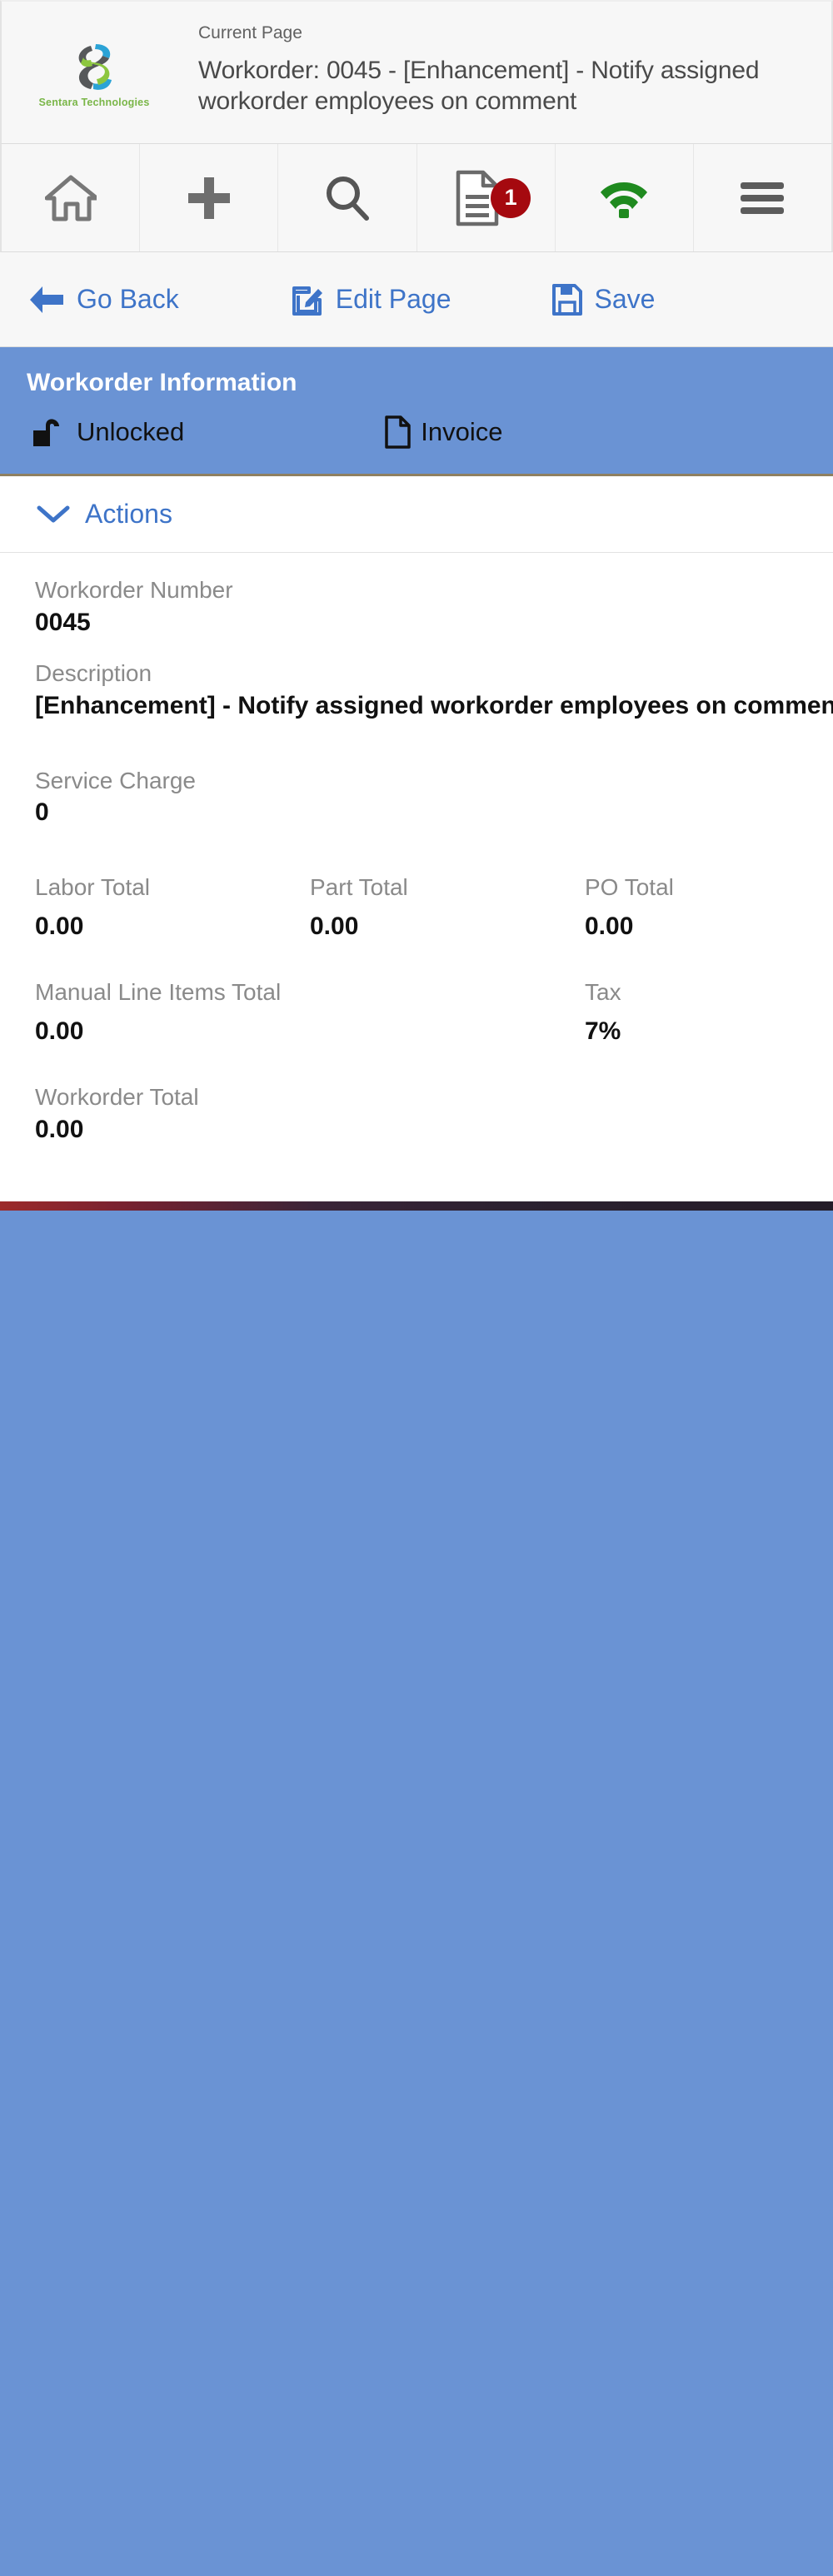  I want to click on workorder-number-label: Workorder Number, so click(134, 590).